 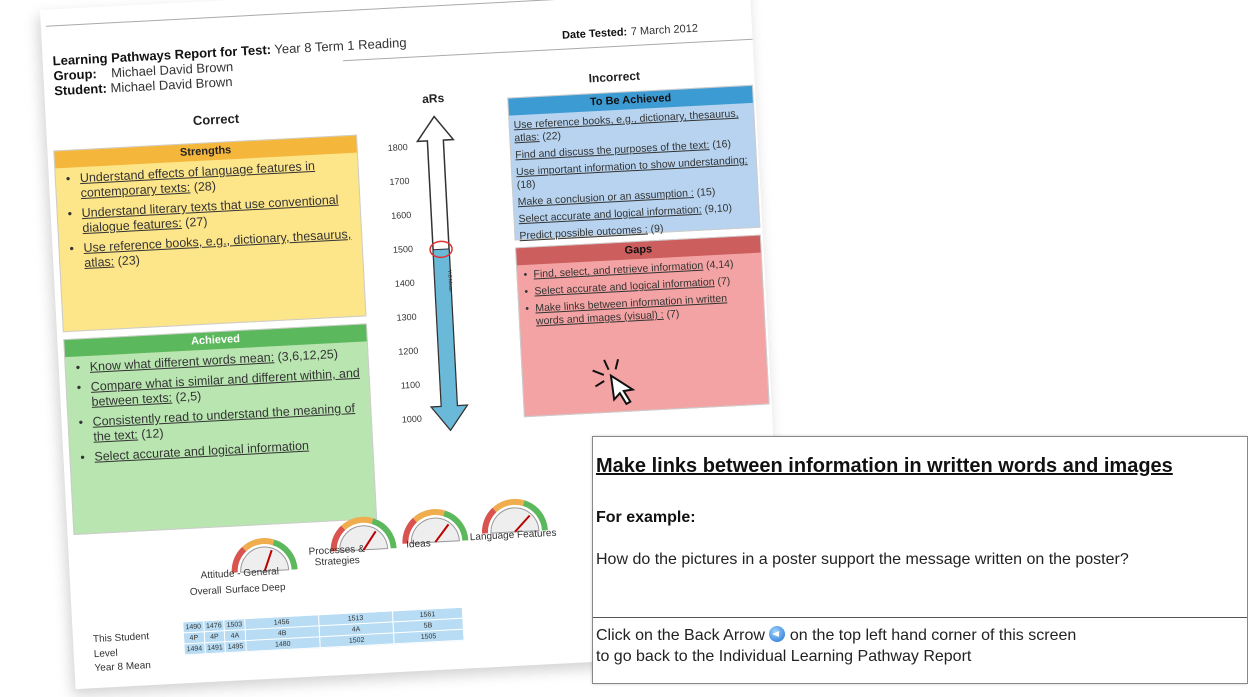 What do you see at coordinates (405, 283) in the screenshot?
I see `scale-tick: 1400` at bounding box center [405, 283].